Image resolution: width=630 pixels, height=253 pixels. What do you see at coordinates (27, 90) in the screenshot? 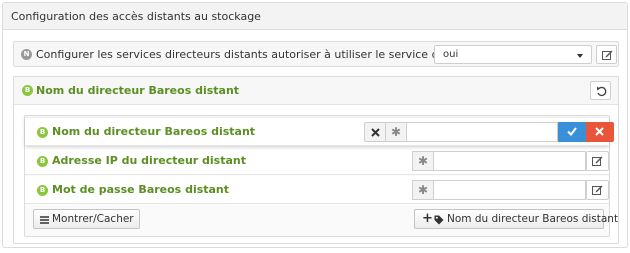
I see `group-badge: B` at bounding box center [27, 90].